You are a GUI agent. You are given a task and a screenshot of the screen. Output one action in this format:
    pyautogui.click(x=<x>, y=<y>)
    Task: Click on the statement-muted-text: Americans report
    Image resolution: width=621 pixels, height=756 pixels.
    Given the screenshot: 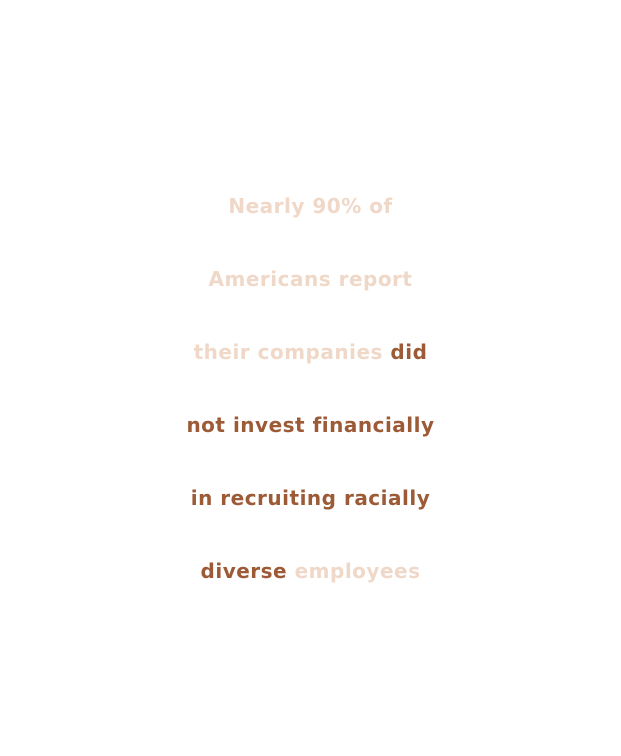 What is the action you would take?
    pyautogui.click(x=310, y=279)
    